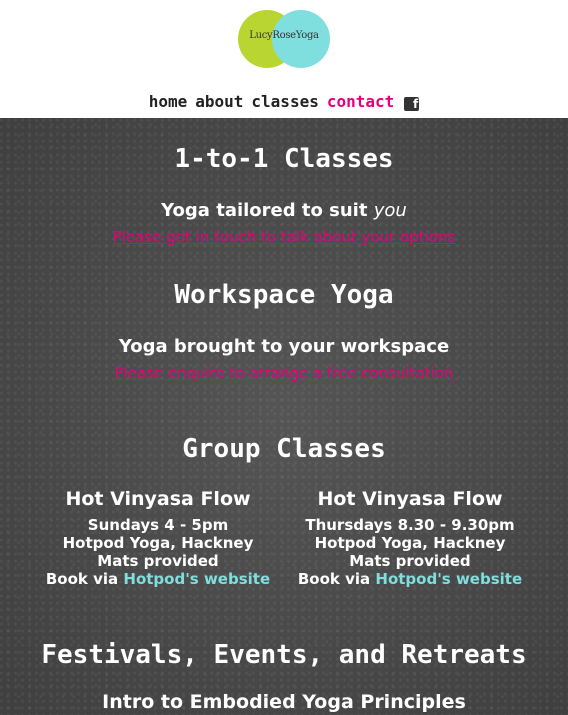 Image resolution: width=568 pixels, height=715 pixels. What do you see at coordinates (158, 525) in the screenshot?
I see `class-time: Sundays 4 - 5pm` at bounding box center [158, 525].